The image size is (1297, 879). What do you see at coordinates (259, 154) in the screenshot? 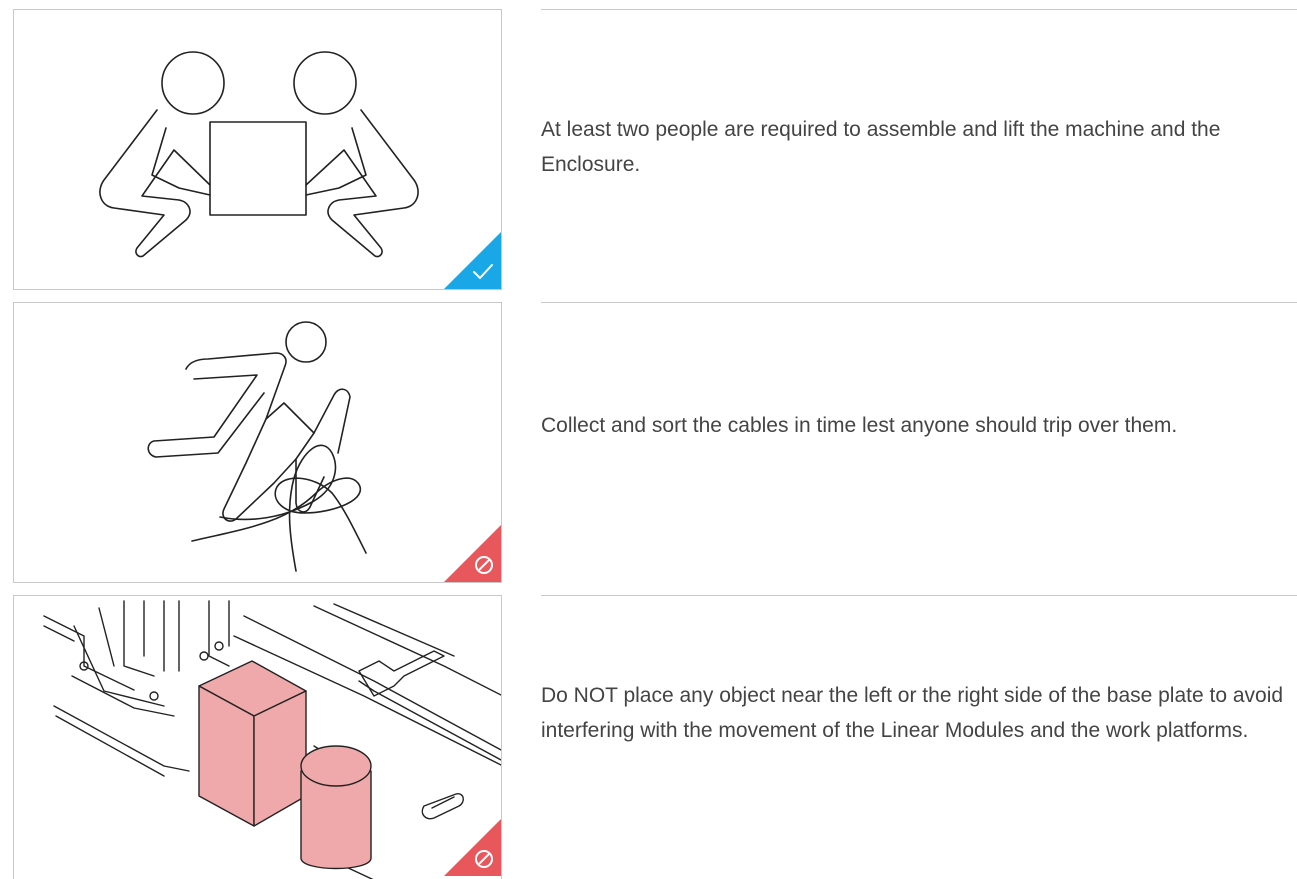
I see `two-people-lifting-illustration` at bounding box center [259, 154].